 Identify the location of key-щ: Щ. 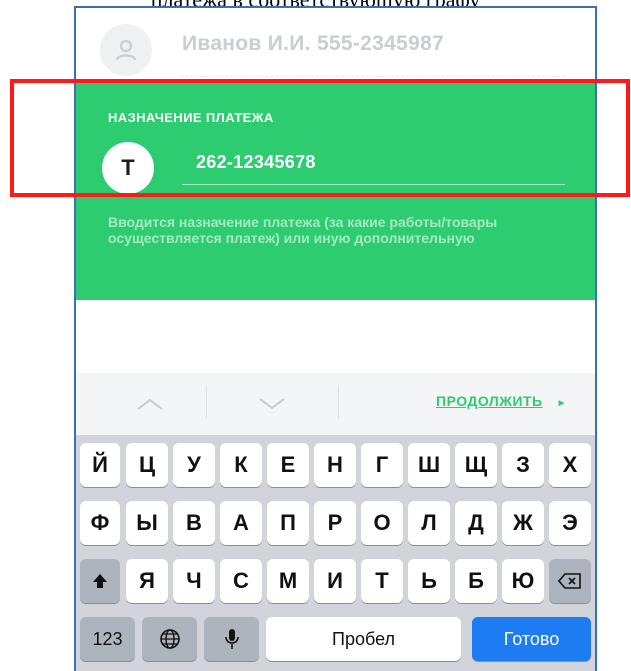
(476, 465).